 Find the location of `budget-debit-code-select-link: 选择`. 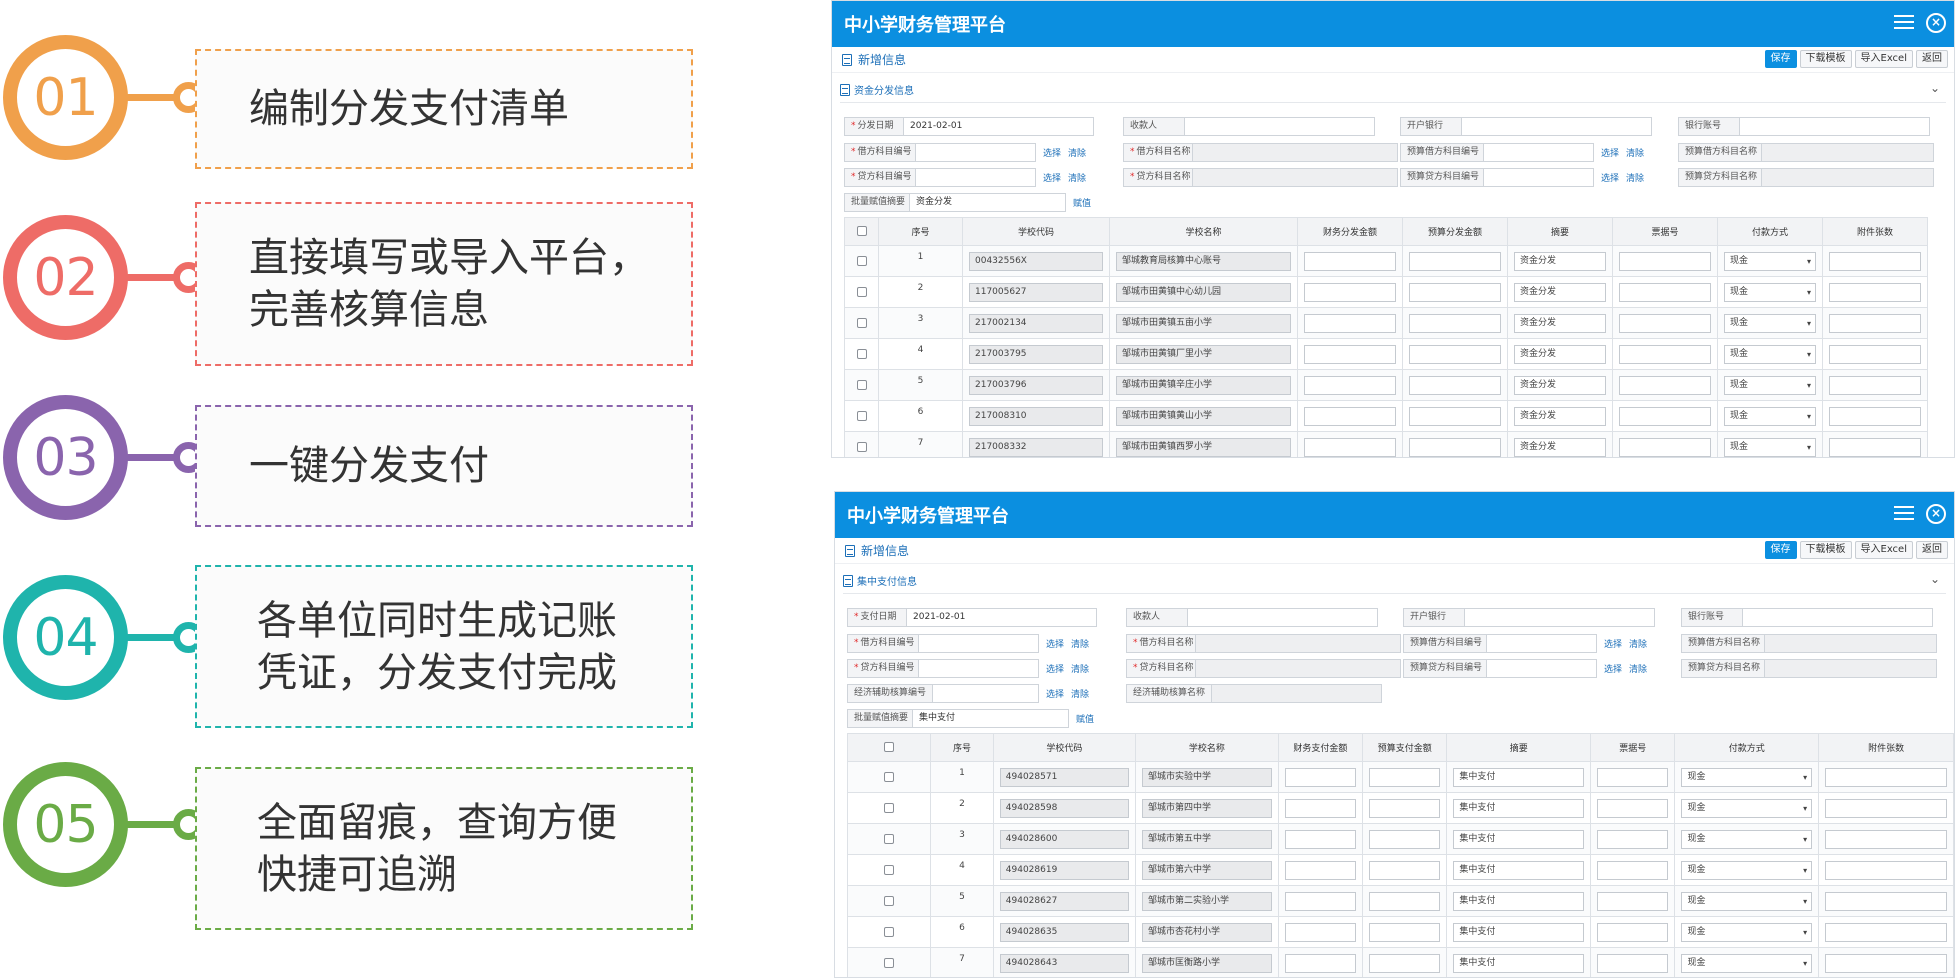

budget-debit-code-select-link: 选择 is located at coordinates (1610, 152).